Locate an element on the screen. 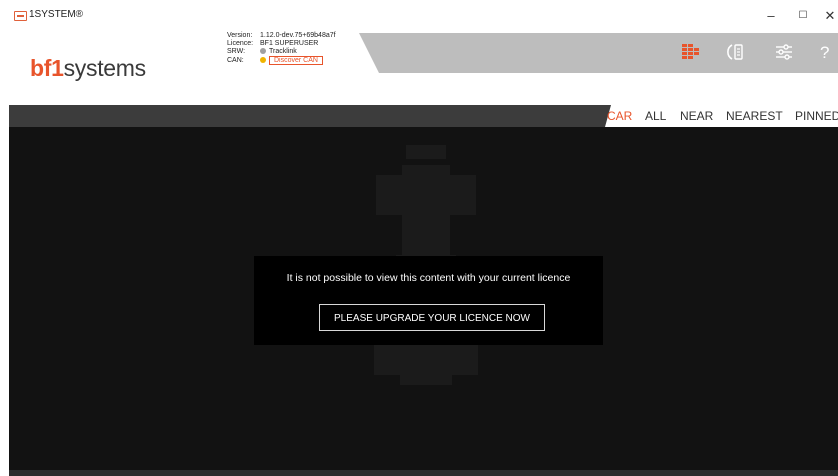 This screenshot has width=838, height=476. srw-status-icon is located at coordinates (263, 51).